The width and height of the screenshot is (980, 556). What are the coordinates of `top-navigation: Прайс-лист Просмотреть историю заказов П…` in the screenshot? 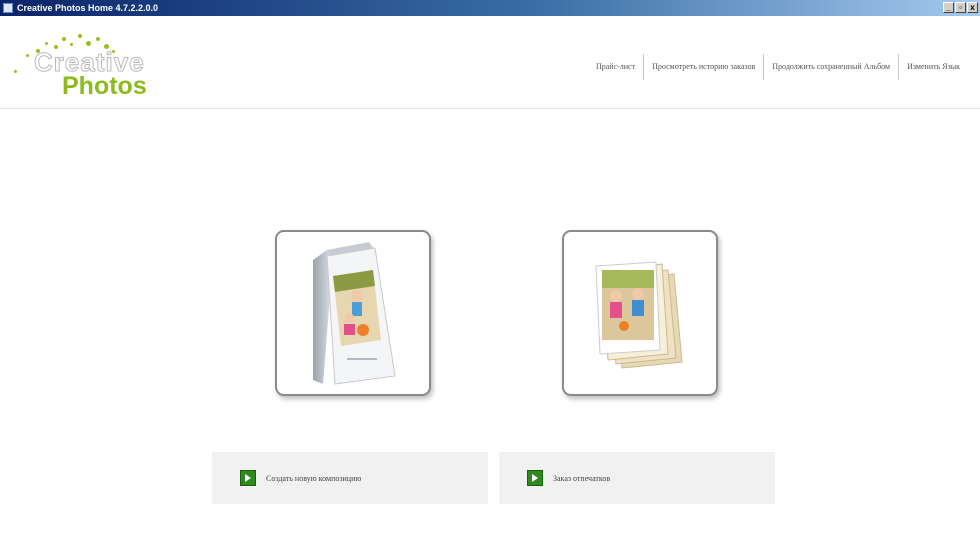 It's located at (778, 67).